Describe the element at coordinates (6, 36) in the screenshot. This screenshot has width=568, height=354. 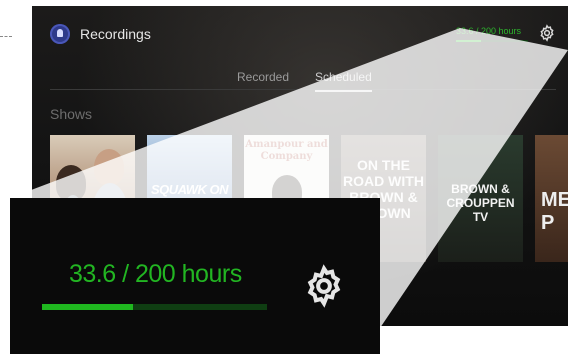
I see `connector-line` at that location.